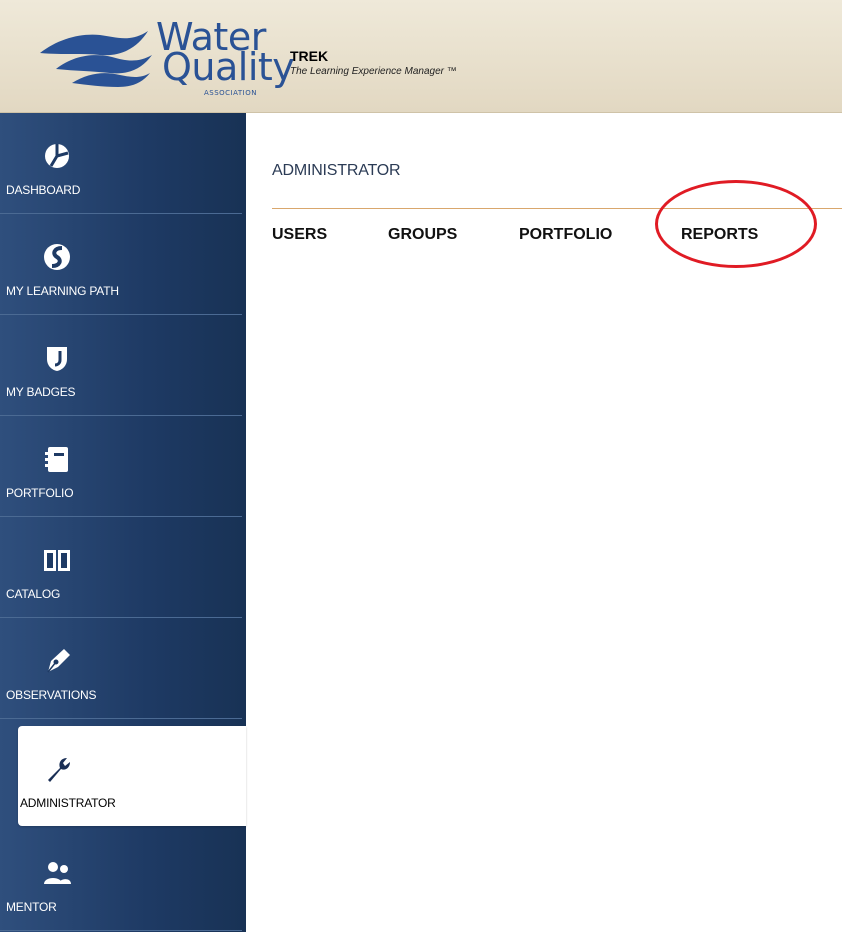 Image resolution: width=842 pixels, height=932 pixels. Describe the element at coordinates (57, 257) in the screenshot. I see `learning-path-icon` at that location.